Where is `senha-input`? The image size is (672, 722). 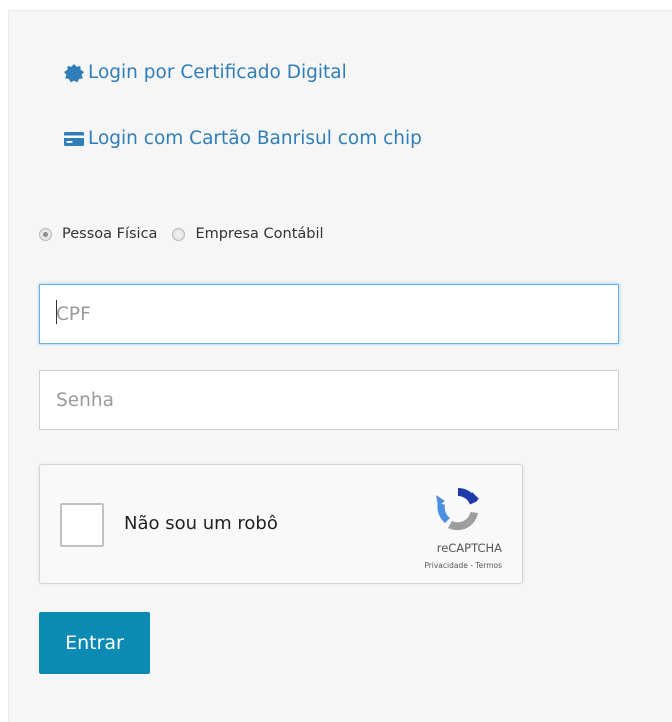 senha-input is located at coordinates (329, 400).